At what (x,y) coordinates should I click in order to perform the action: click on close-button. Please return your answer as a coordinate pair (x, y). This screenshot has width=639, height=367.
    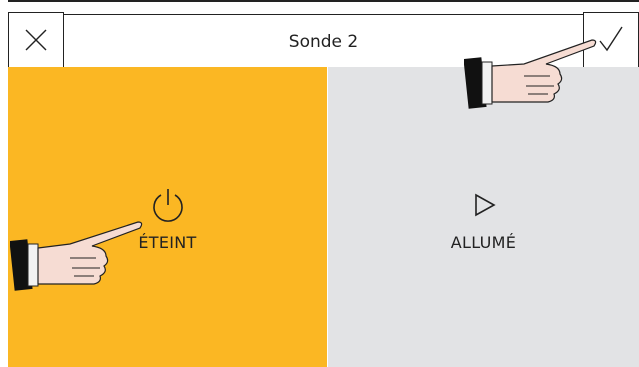
    Looking at the image, I should click on (36, 40).